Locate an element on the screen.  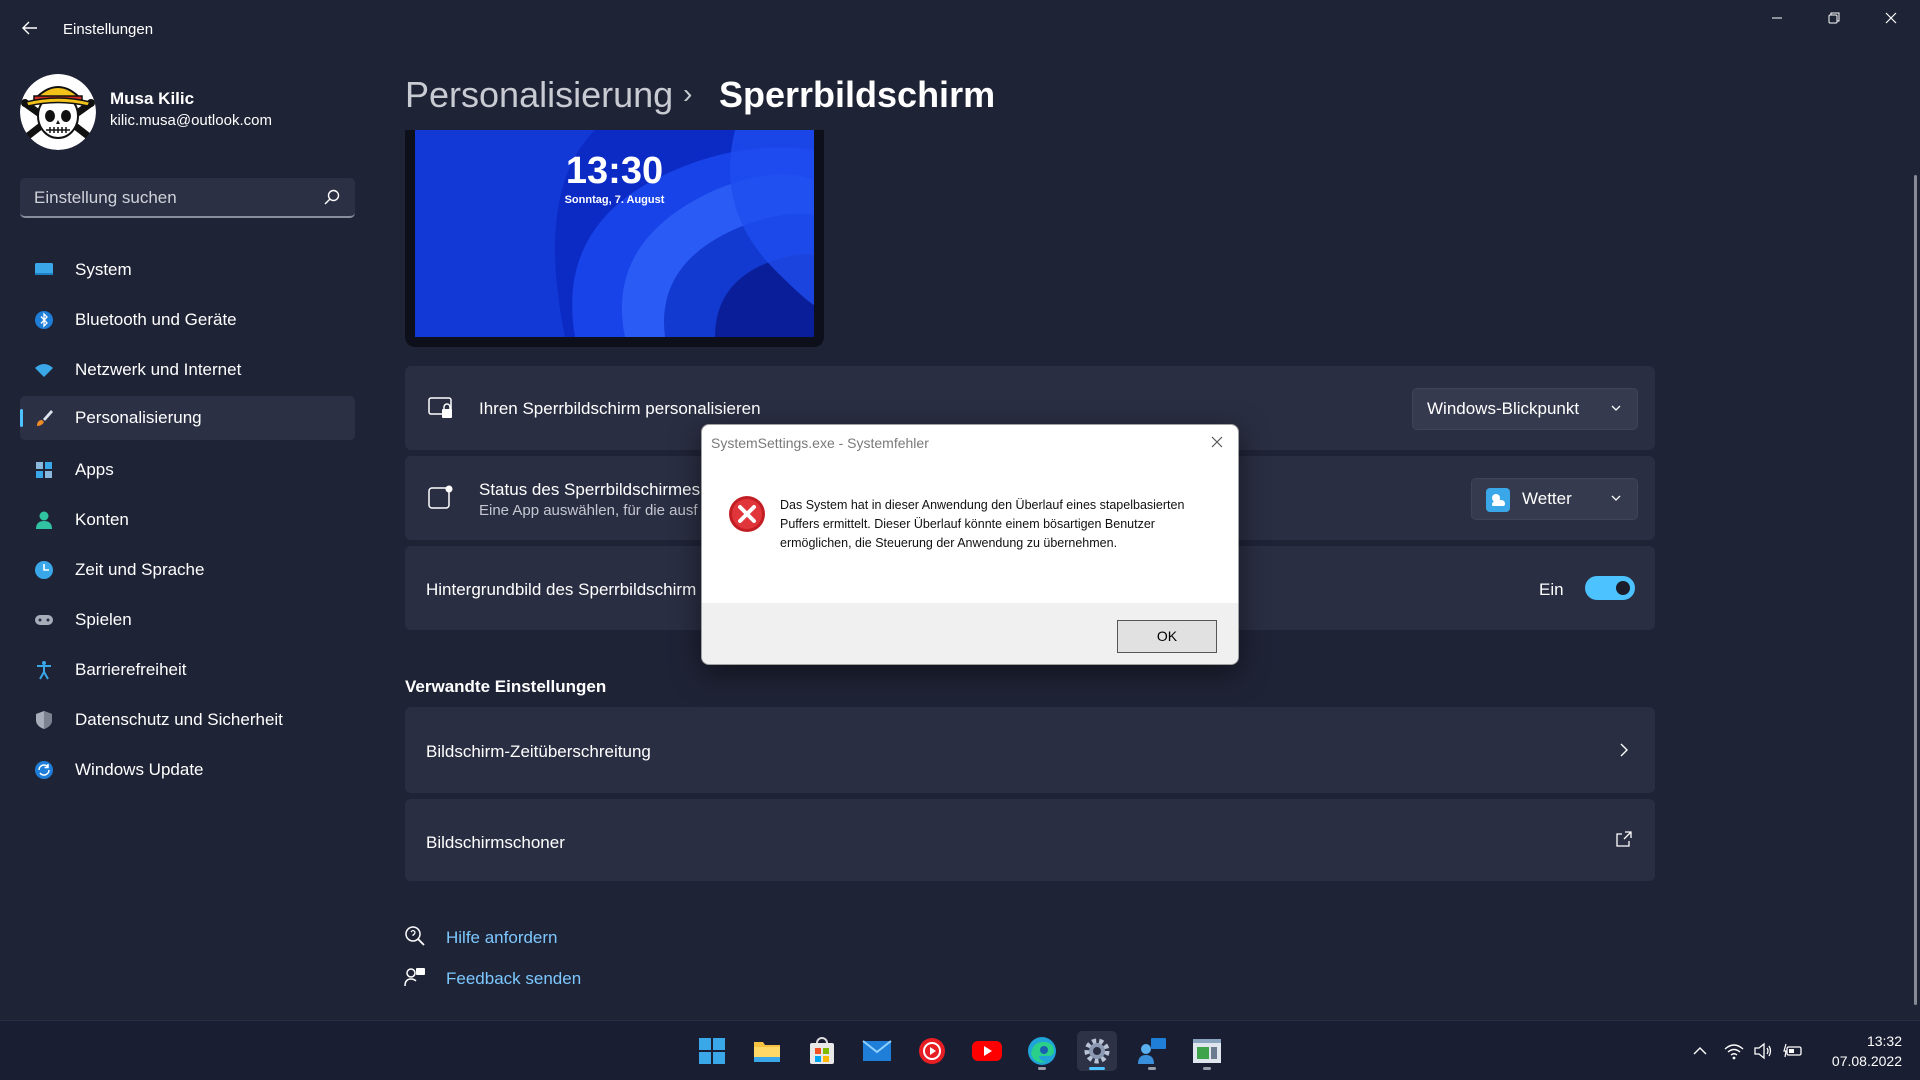
restore-icon is located at coordinates (1834, 18).